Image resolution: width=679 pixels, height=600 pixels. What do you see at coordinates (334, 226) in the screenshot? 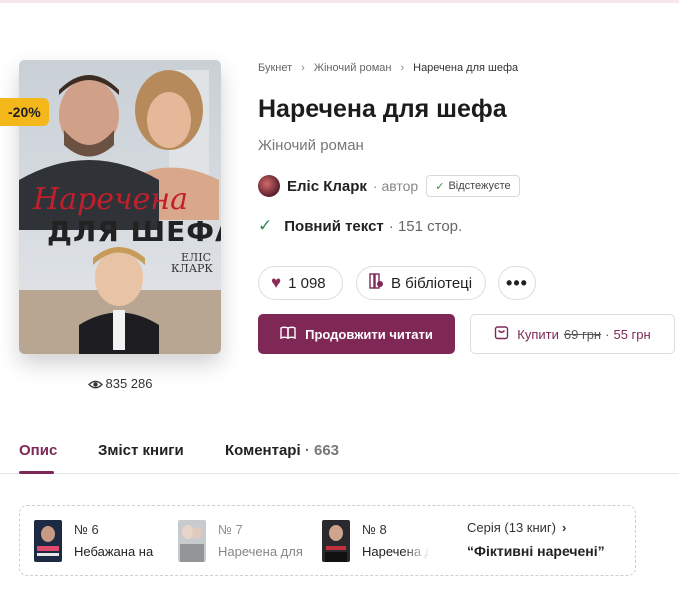
I see `fulltext-label: Повний текст` at bounding box center [334, 226].